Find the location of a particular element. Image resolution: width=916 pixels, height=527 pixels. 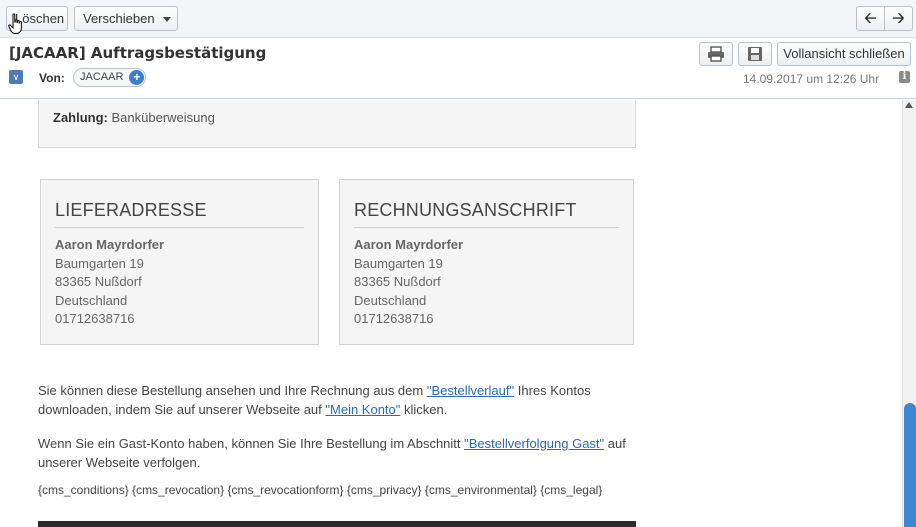

message-subject: [JACAAR] Auftragsbestätigung is located at coordinates (138, 53).